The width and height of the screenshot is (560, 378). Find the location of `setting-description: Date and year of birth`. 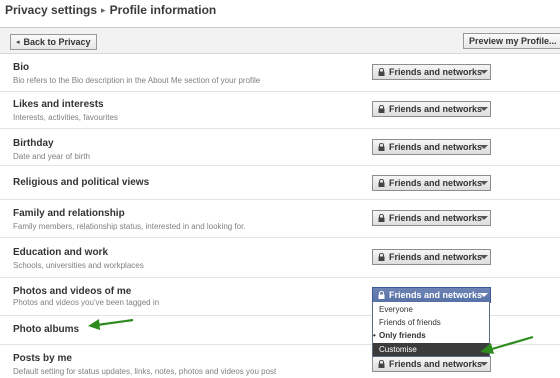

setting-description: Date and year of birth is located at coordinates (51, 156).